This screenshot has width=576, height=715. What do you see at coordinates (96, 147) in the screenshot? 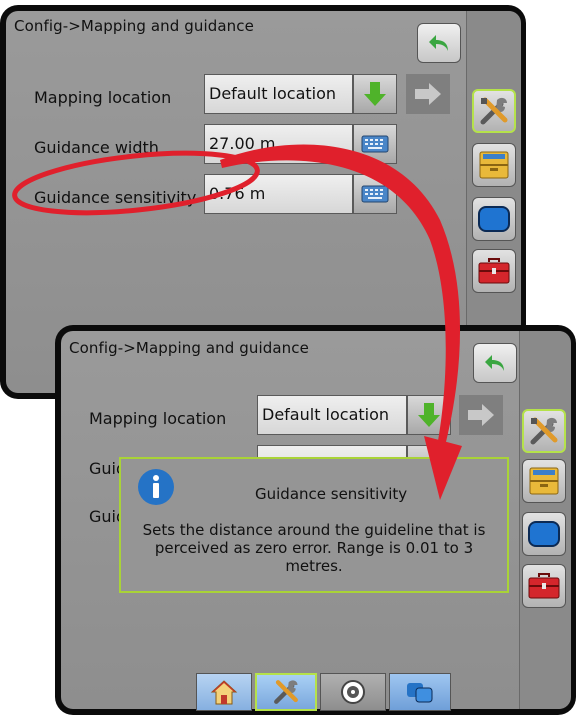
I see `guidance-width-label: Guidance width` at bounding box center [96, 147].